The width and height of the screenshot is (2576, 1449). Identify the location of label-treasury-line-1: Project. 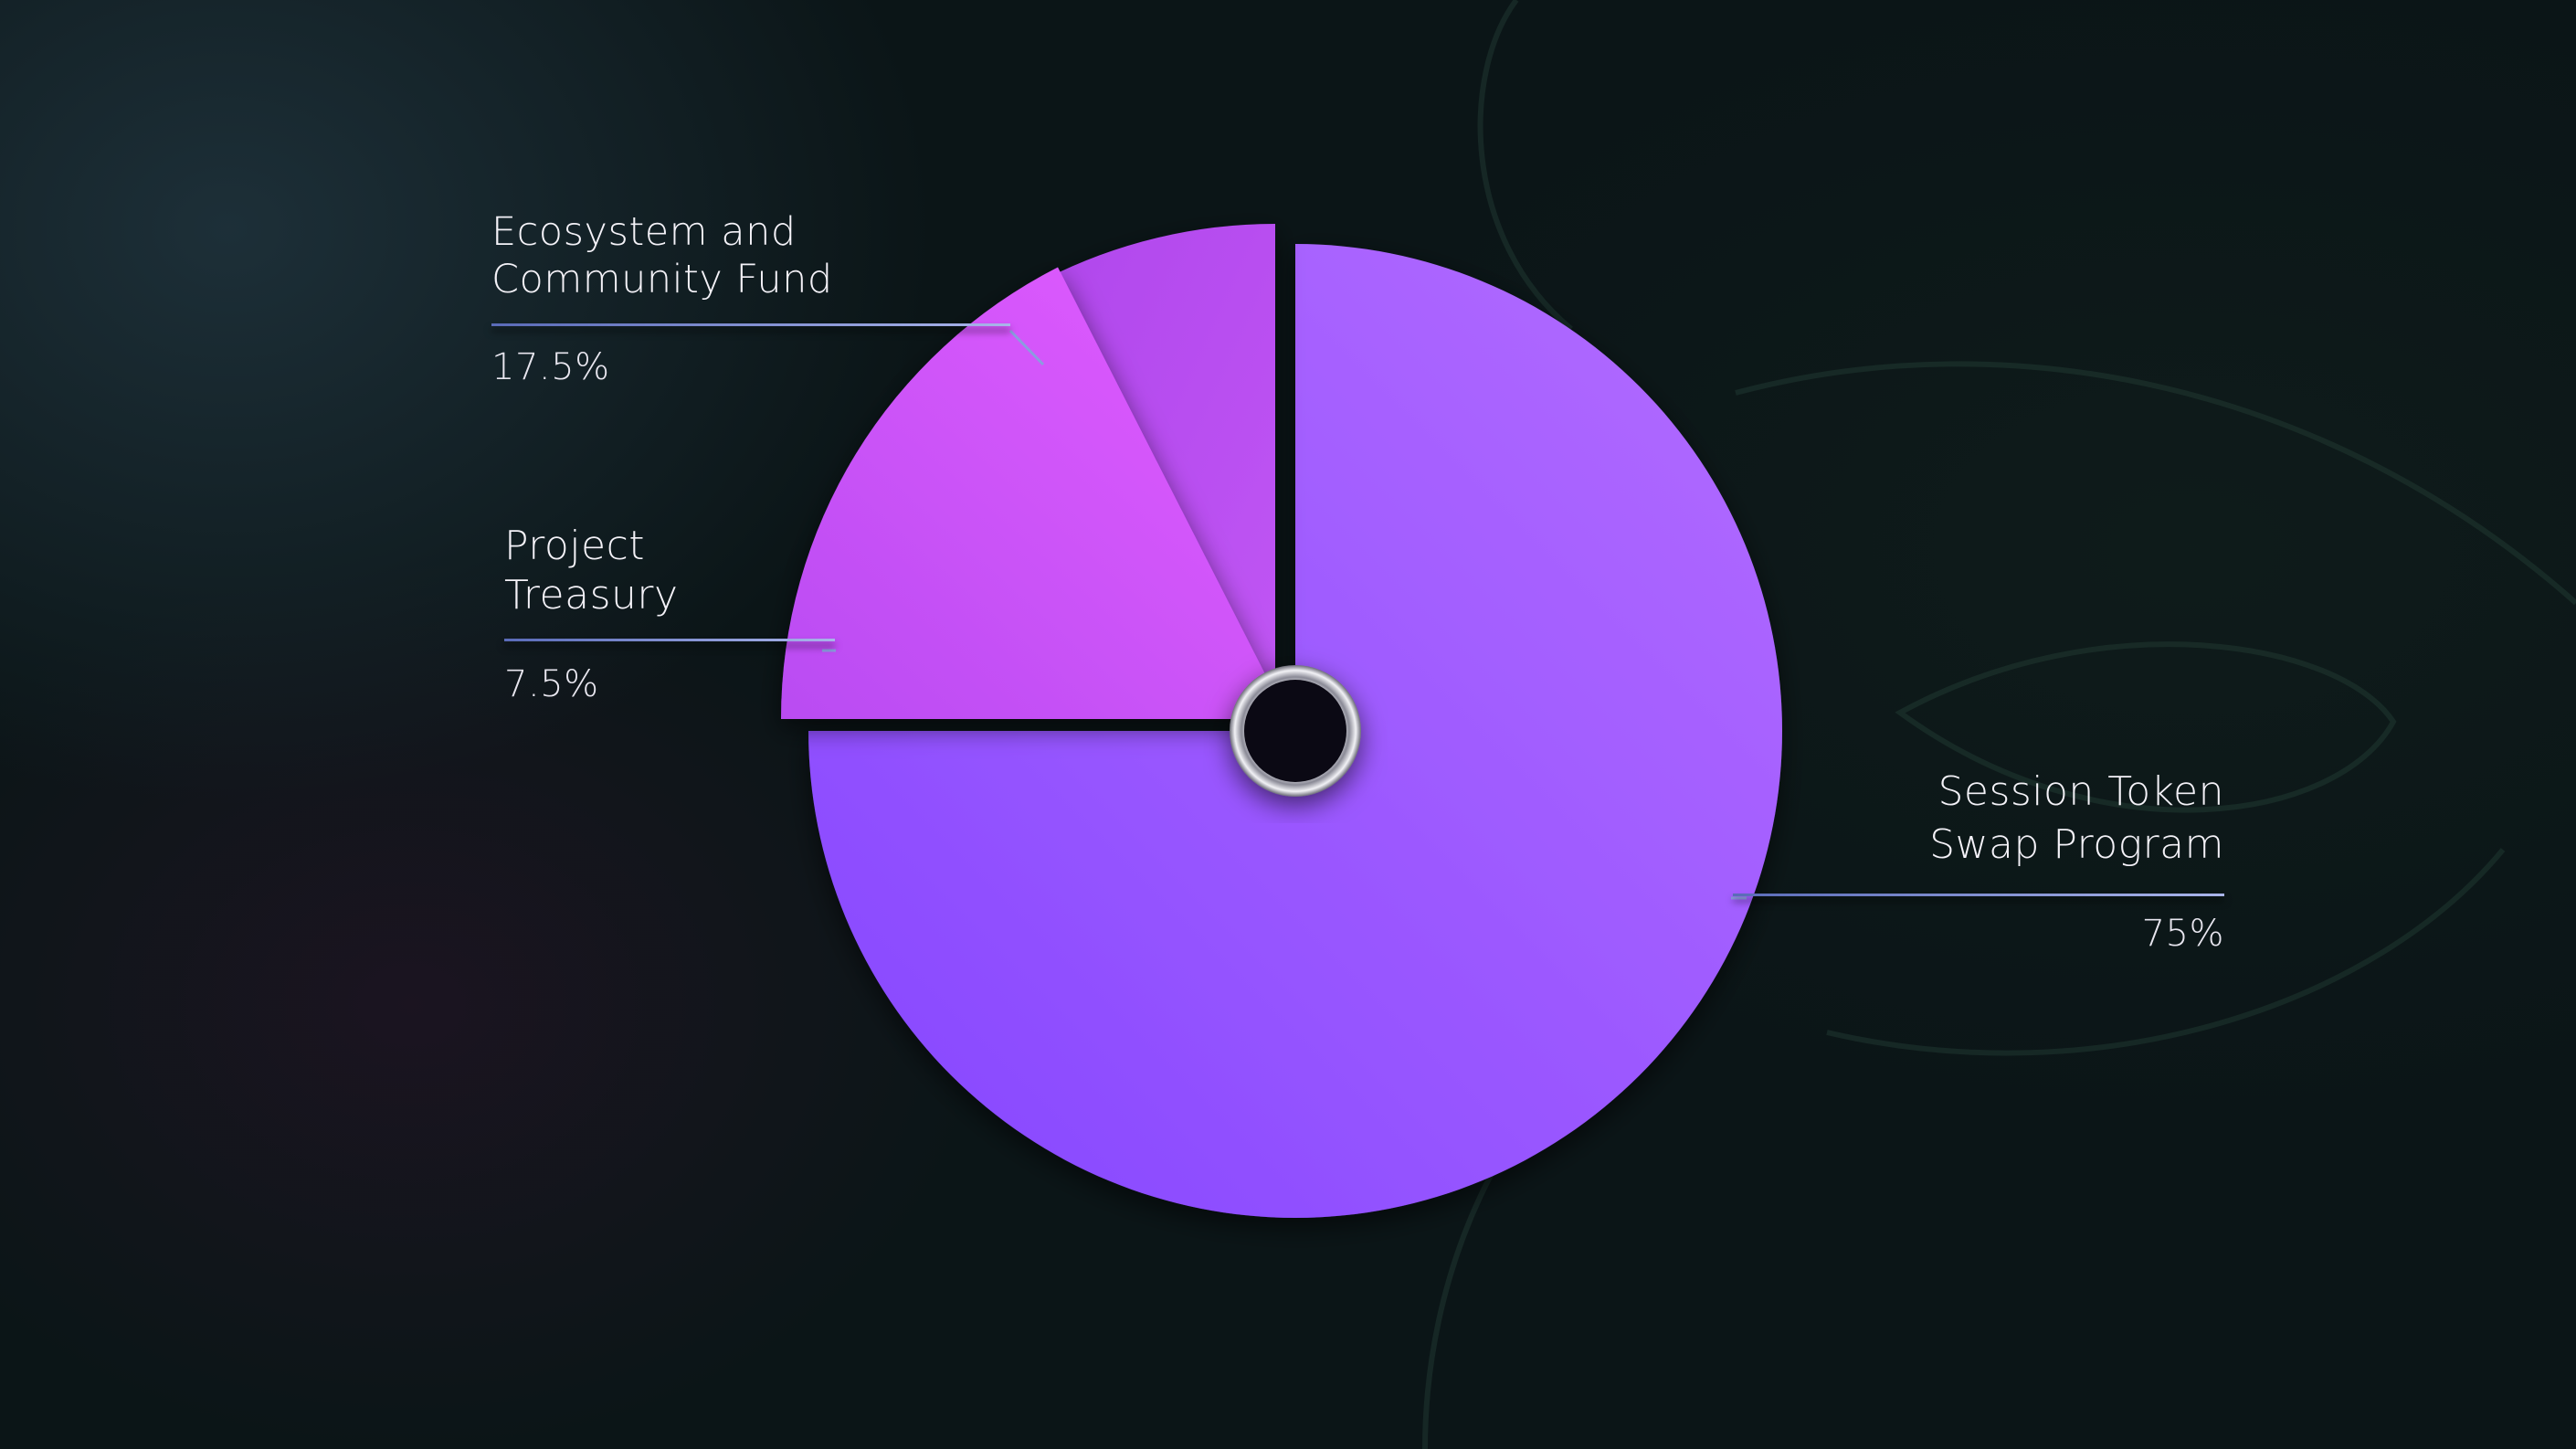
(575, 546).